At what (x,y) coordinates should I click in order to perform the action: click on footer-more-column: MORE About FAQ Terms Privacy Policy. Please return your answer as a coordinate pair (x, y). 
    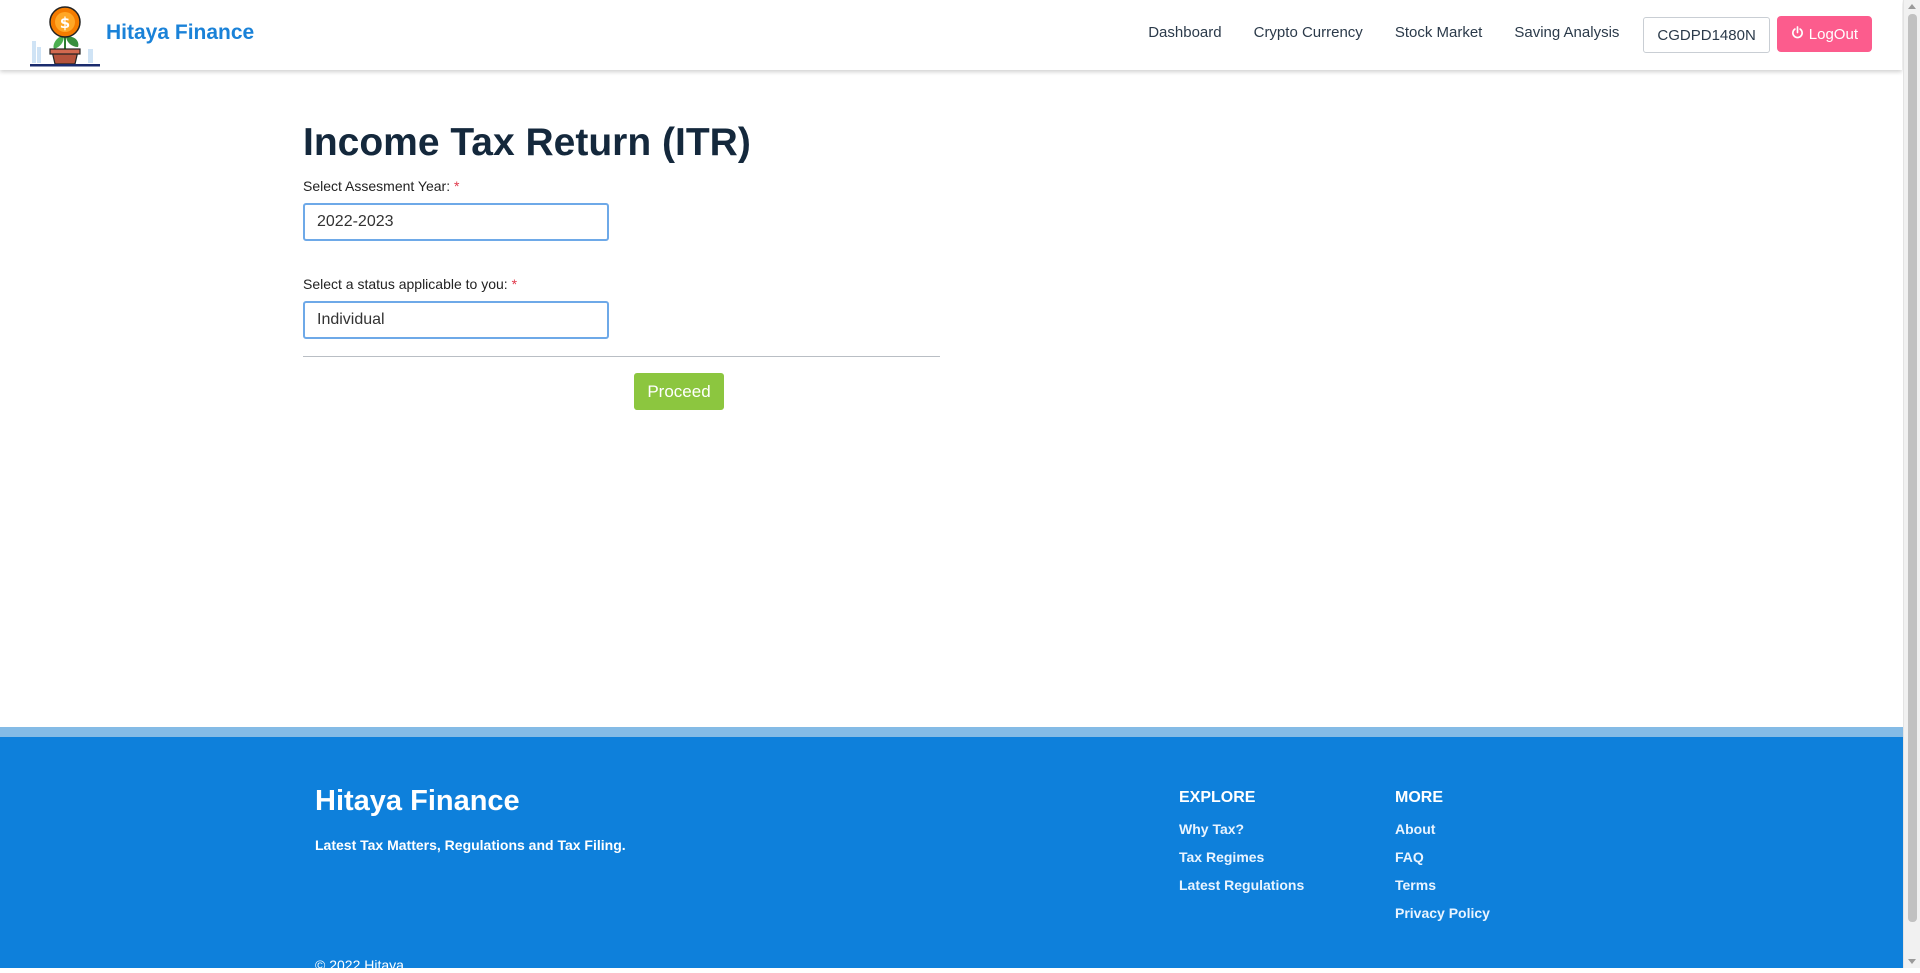
    Looking at the image, I should click on (1442, 860).